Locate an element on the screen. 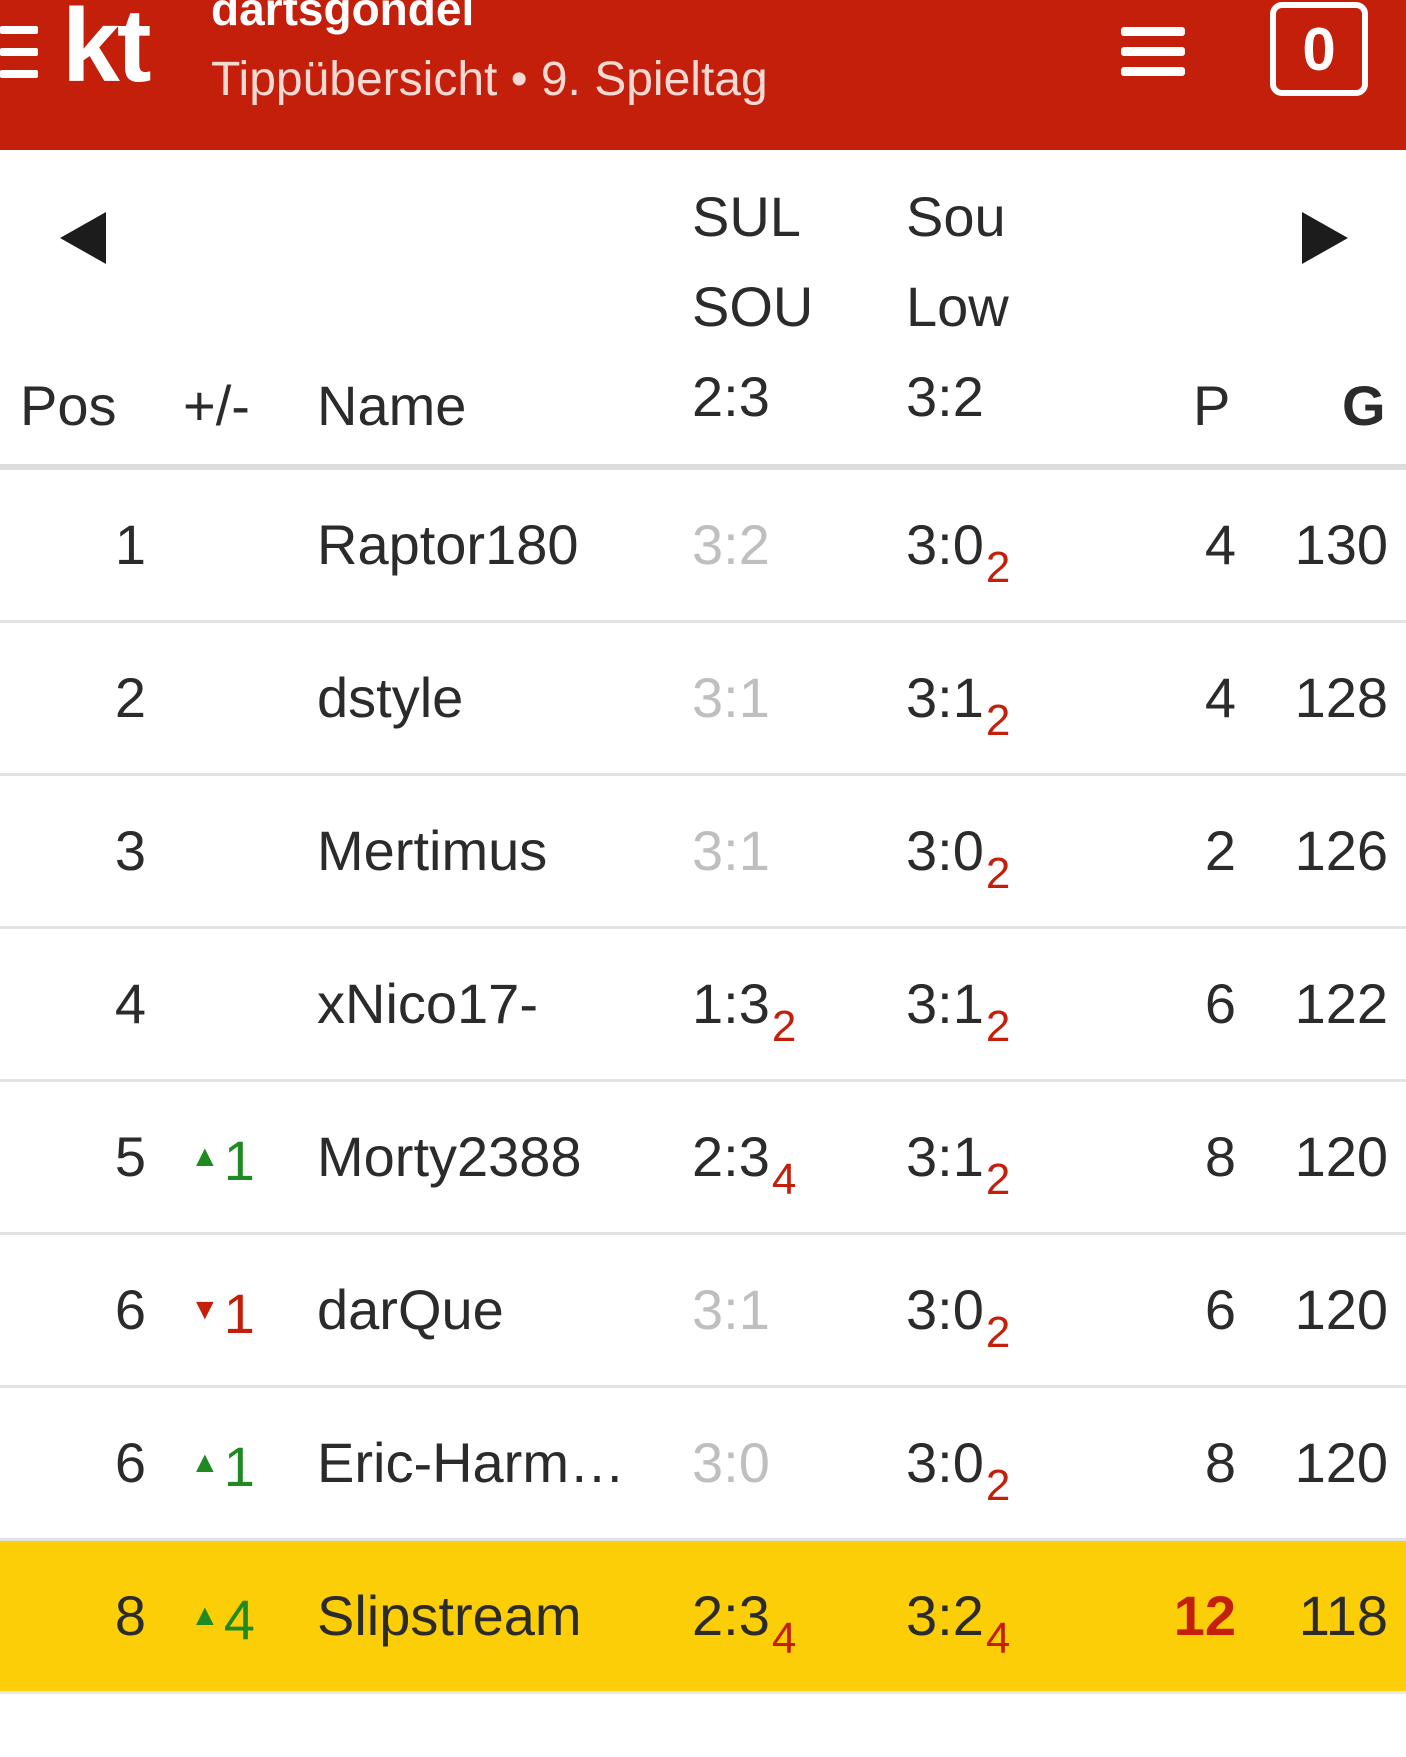 The image size is (1406, 1757). column-header-trend: +/- is located at coordinates (216, 406).